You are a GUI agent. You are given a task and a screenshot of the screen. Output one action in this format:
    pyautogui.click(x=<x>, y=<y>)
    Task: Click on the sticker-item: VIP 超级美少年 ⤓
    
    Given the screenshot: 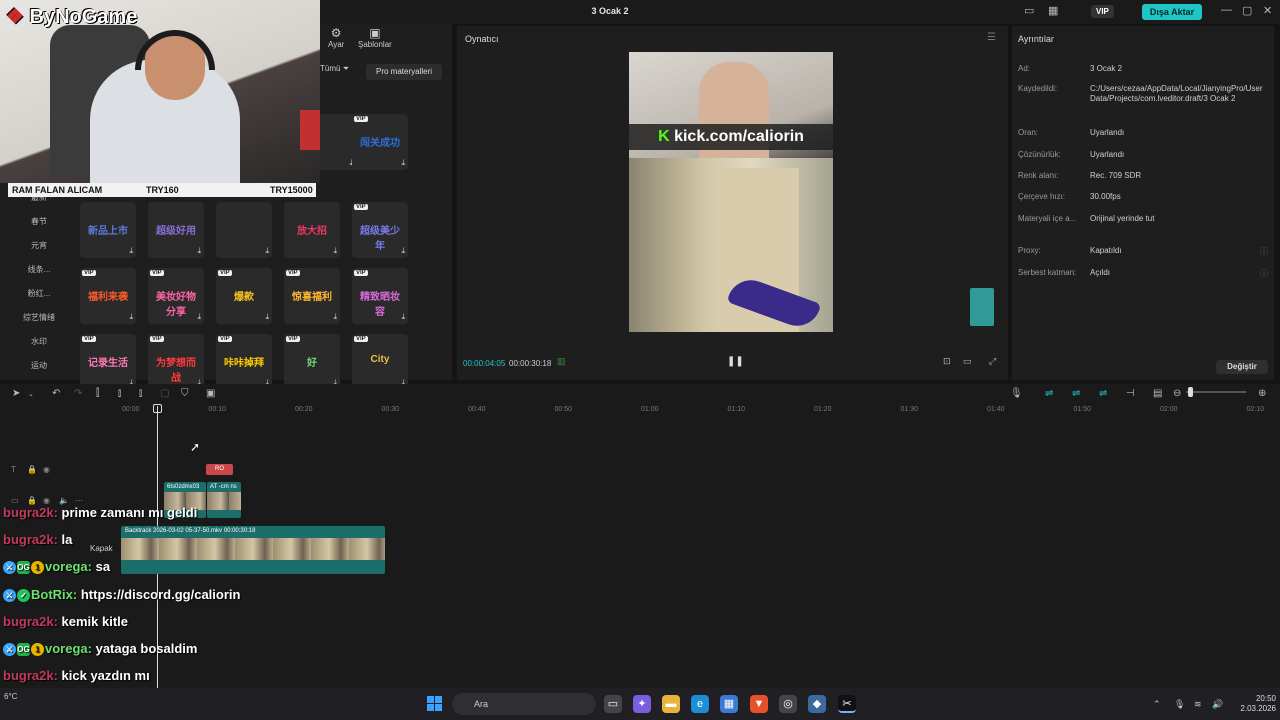 What is the action you would take?
    pyautogui.click(x=380, y=230)
    